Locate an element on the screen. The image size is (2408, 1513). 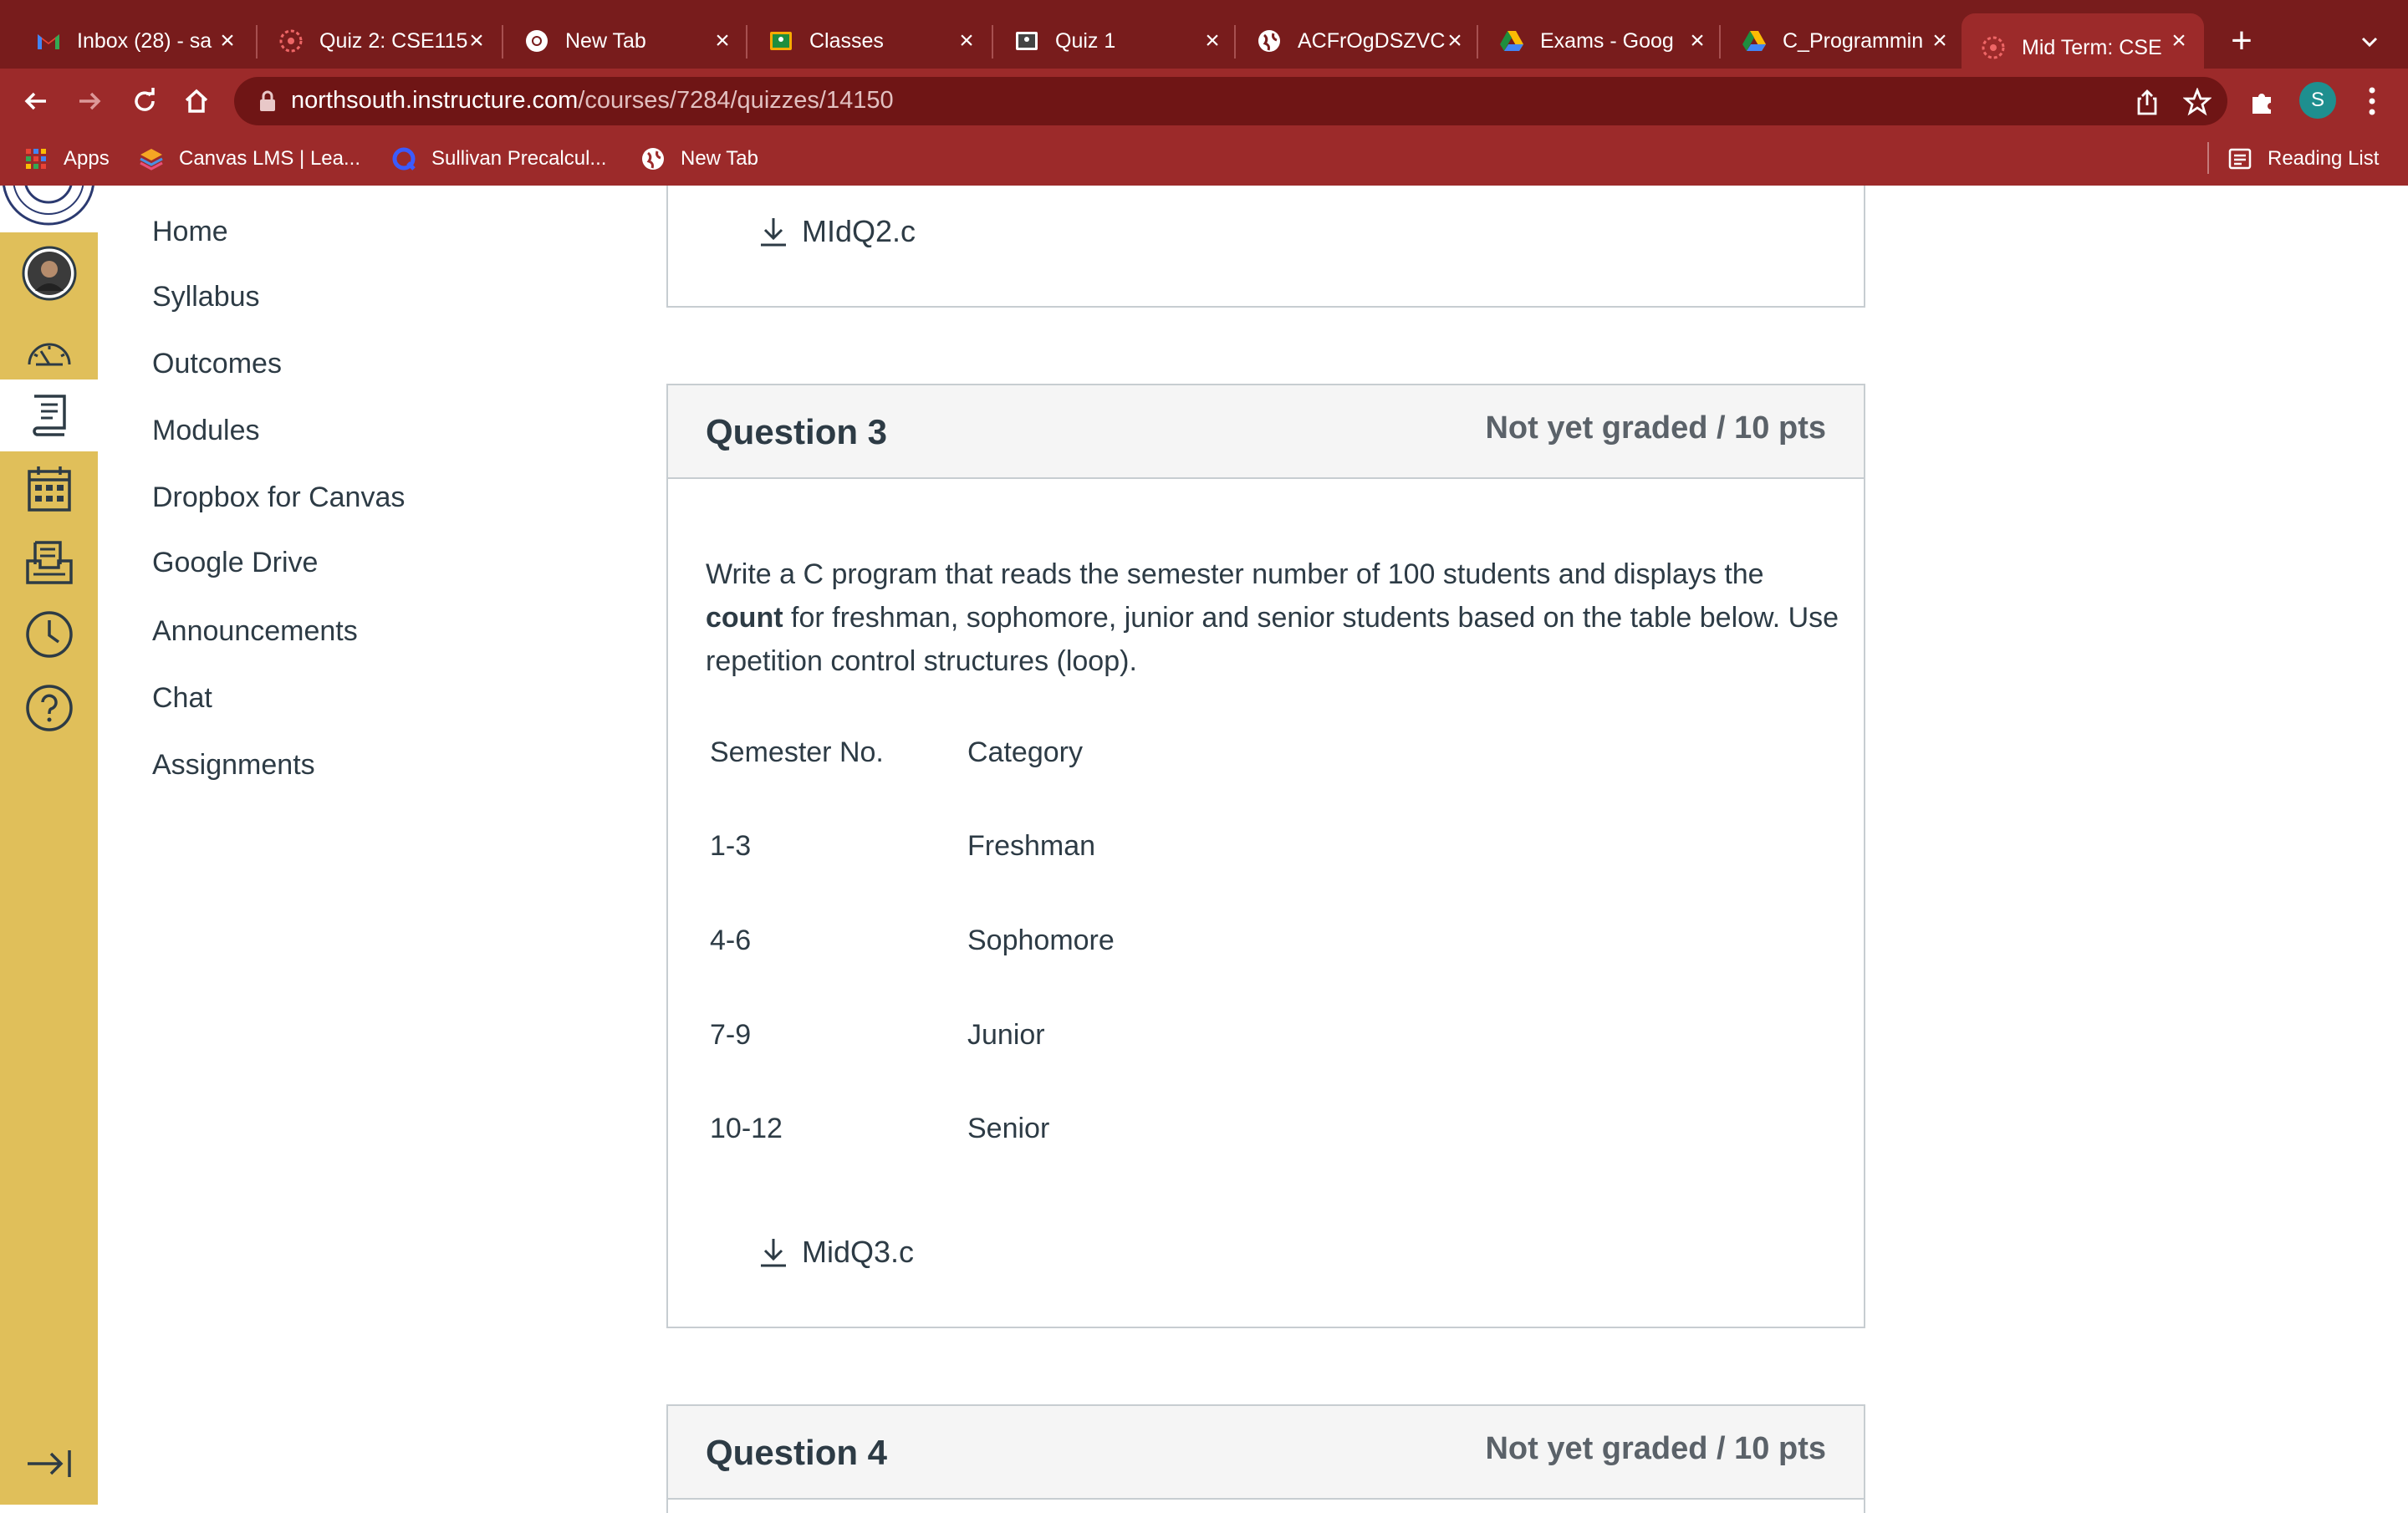
tab-acfr: ACFrOgDSZVC × is located at coordinates (1358, 41).